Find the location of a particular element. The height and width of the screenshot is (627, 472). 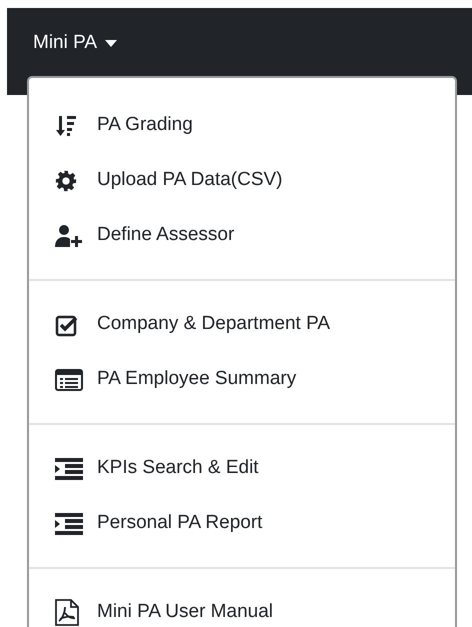

menu-item: KPIs Search & Edit is located at coordinates (242, 468).